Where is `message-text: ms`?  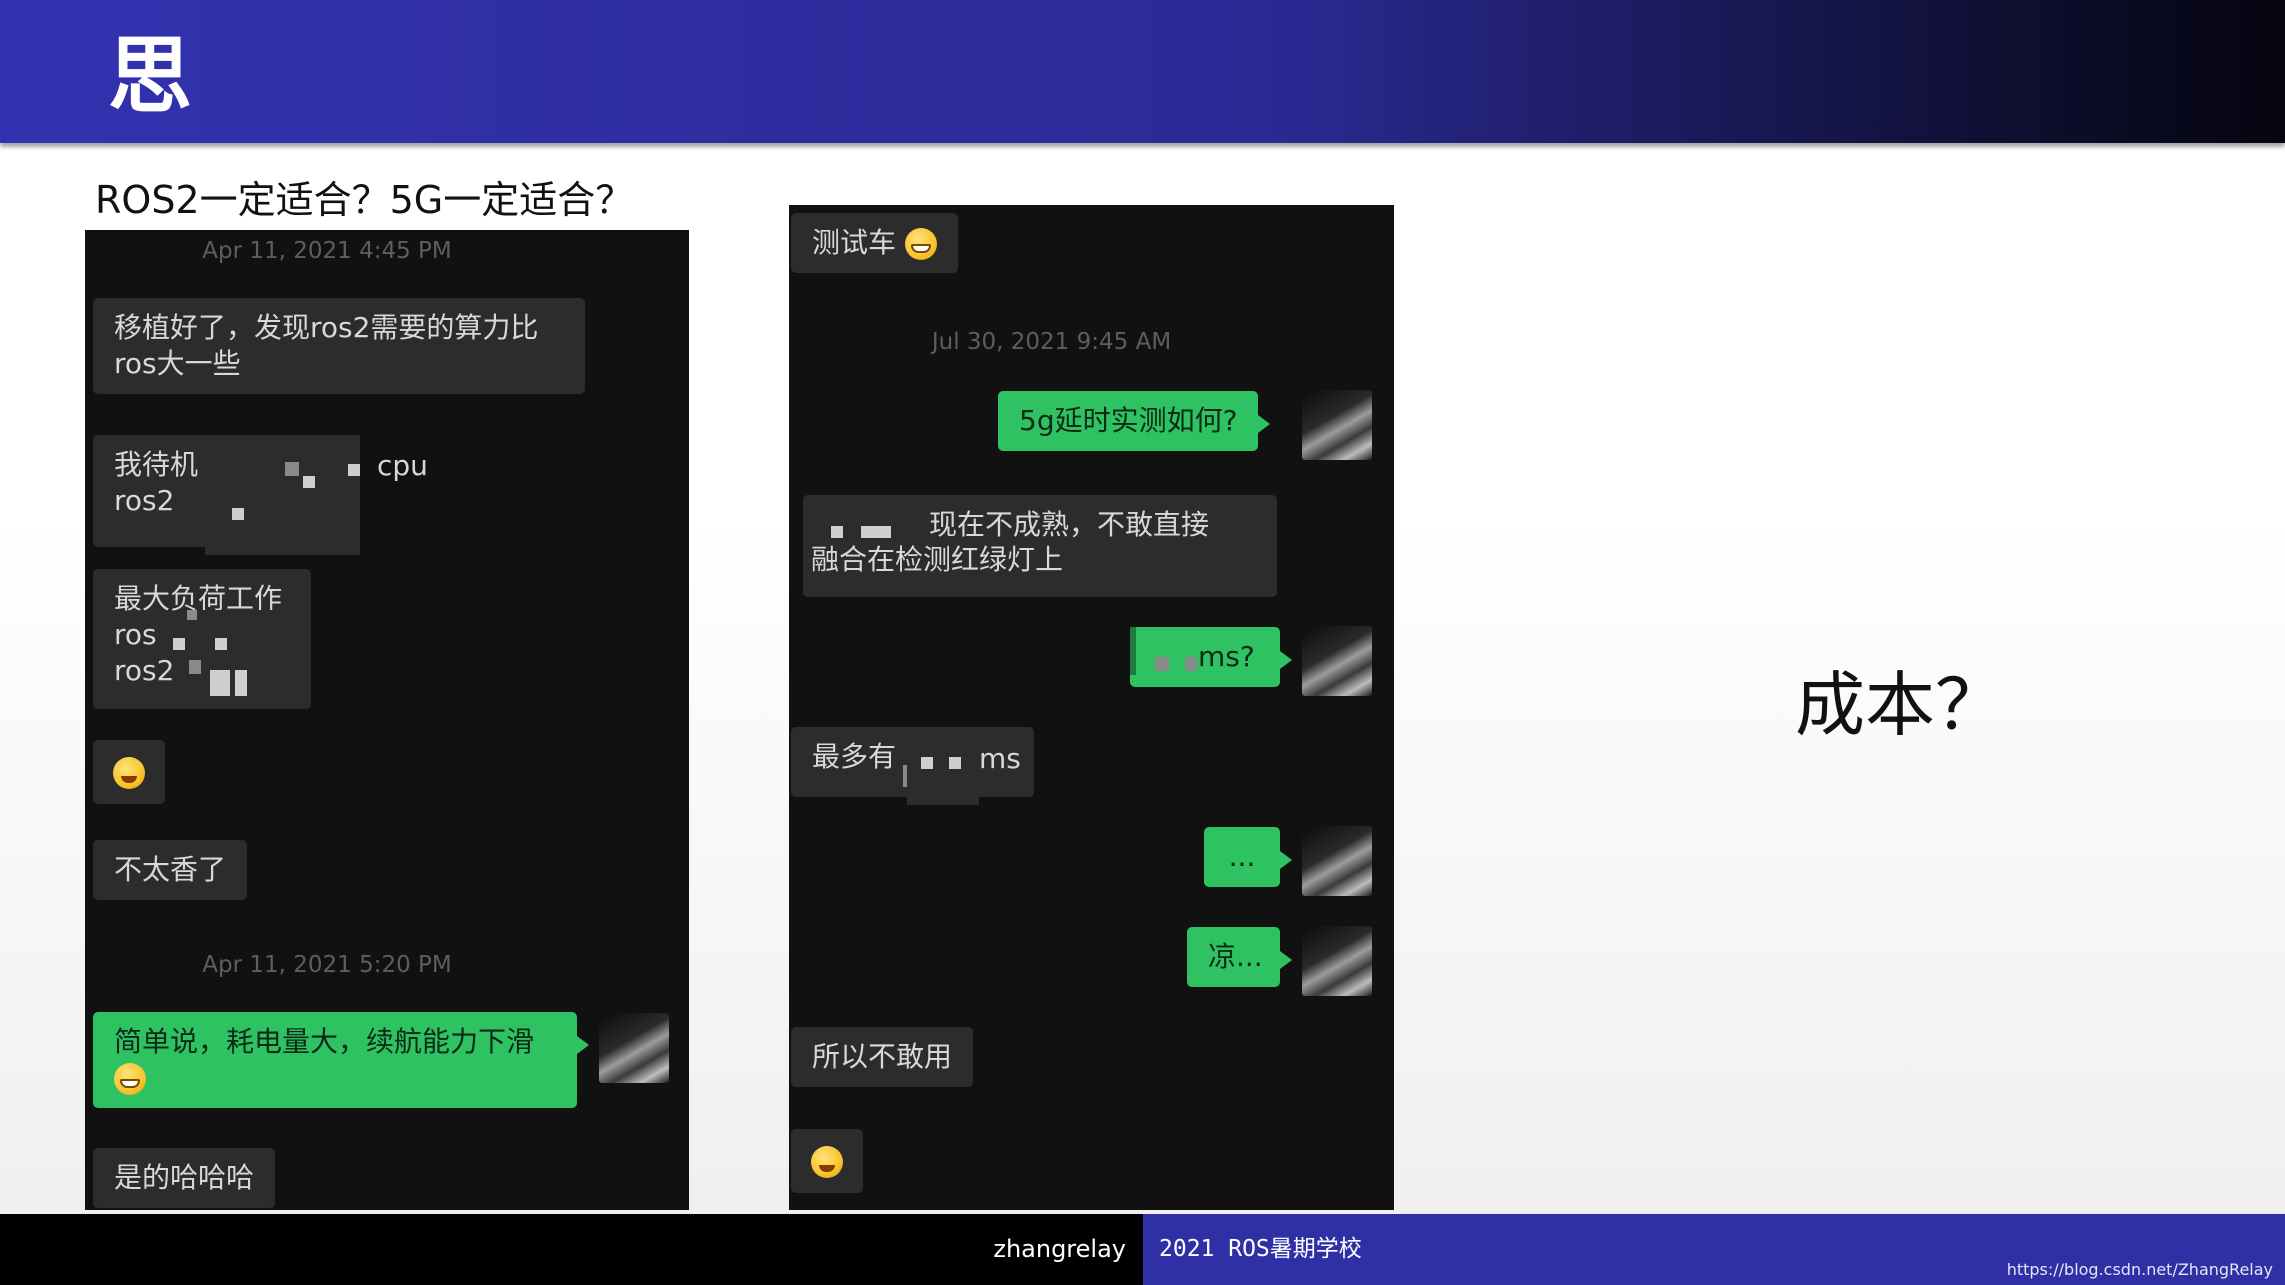 message-text: ms is located at coordinates (1000, 758).